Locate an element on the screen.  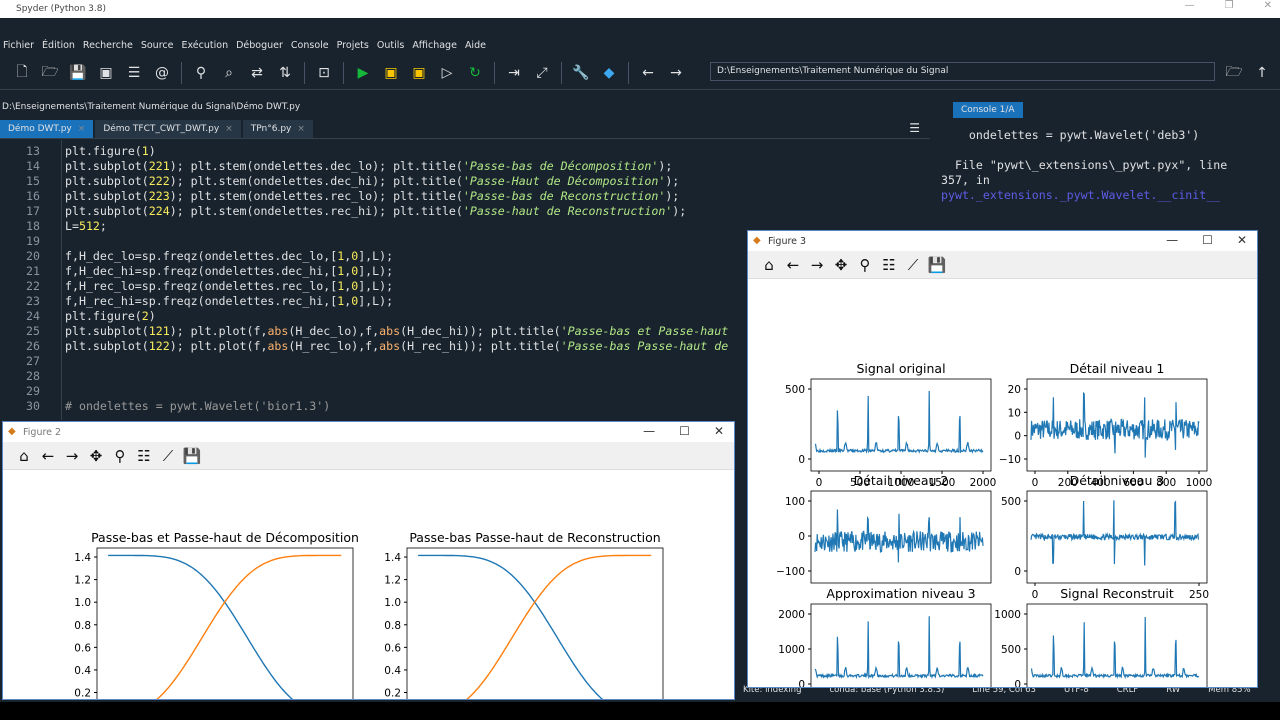
toolbar-separator is located at coordinates (343, 72).